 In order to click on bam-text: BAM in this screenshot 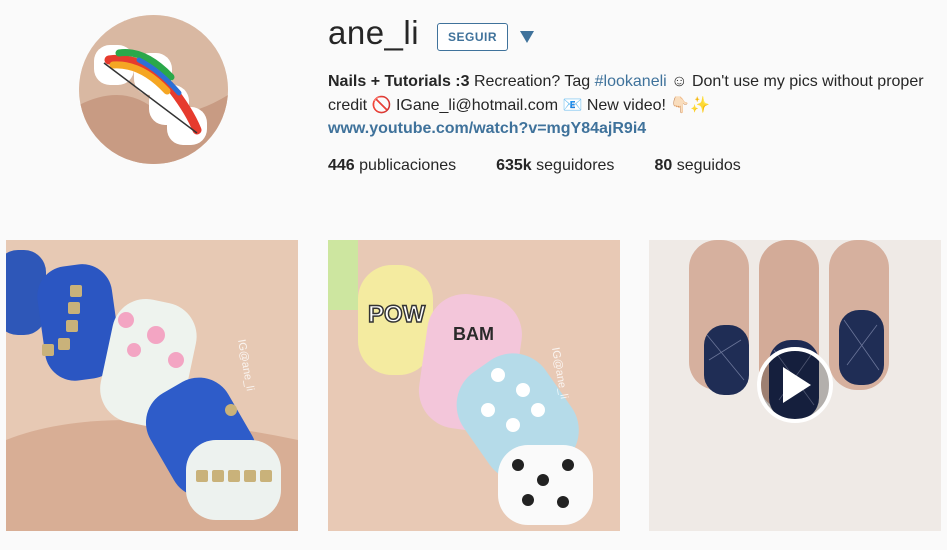, I will do `click(473, 334)`.